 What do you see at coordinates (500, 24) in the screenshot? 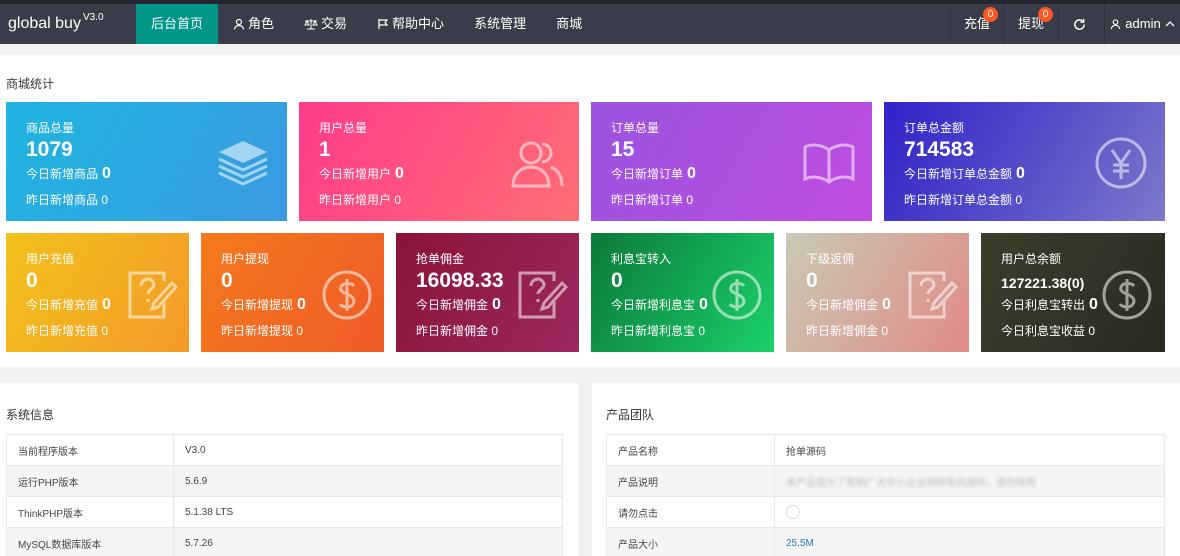
I see `nav-system: 系统管理` at bounding box center [500, 24].